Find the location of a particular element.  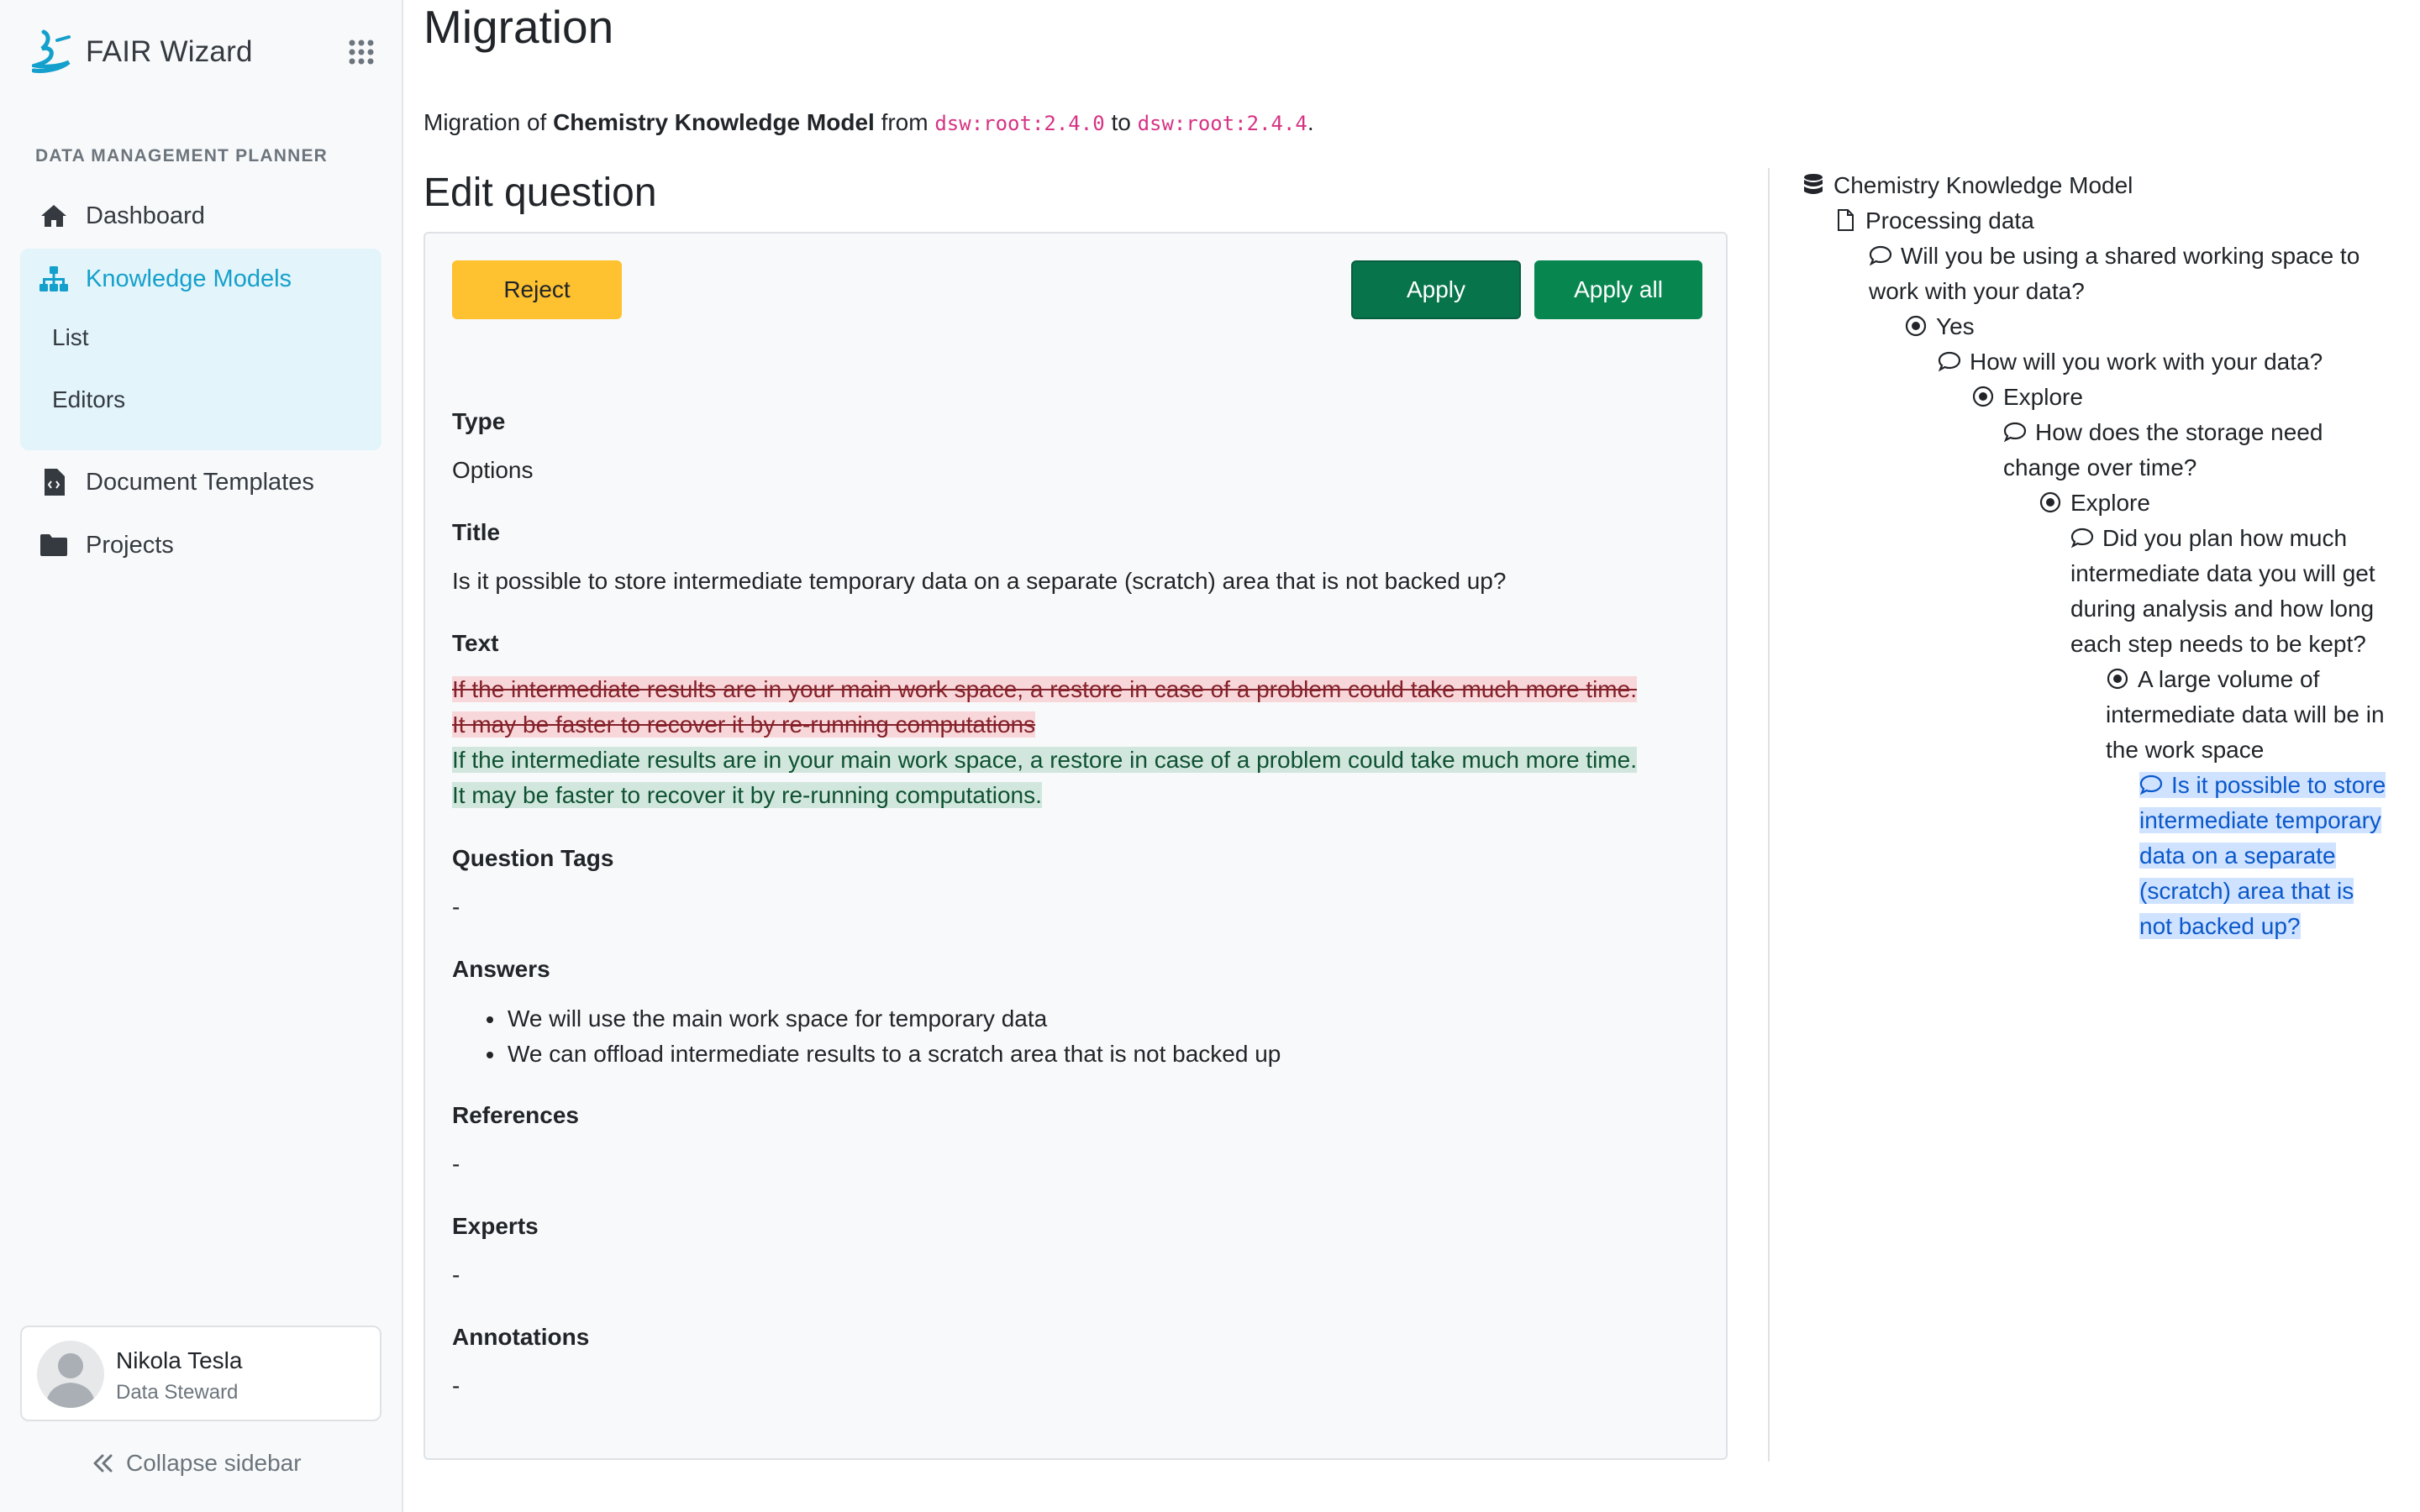

double-chevron-left-icon is located at coordinates (103, 1463).